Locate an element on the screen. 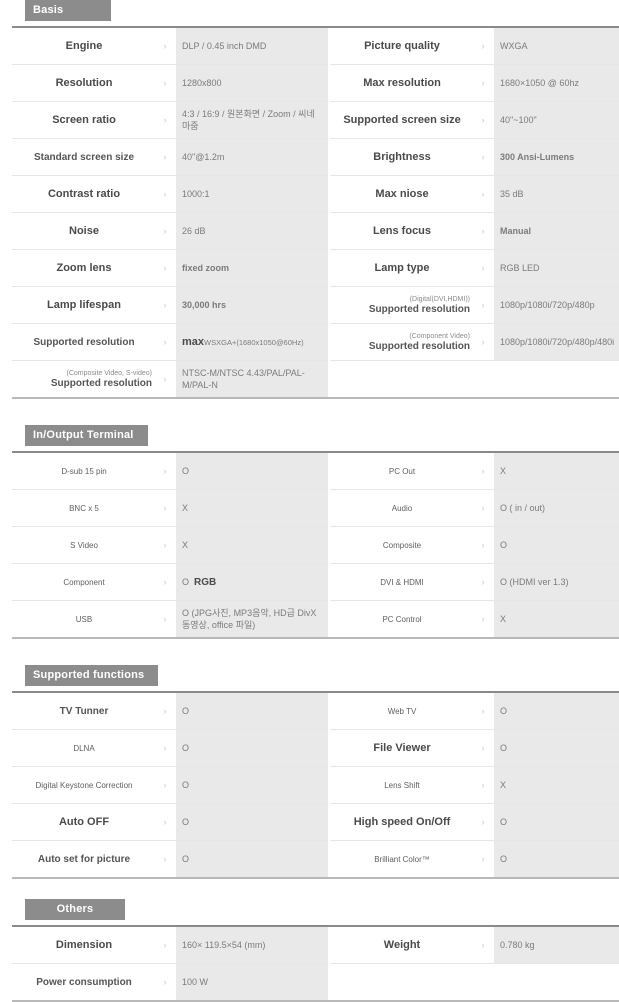 The width and height of the screenshot is (619, 1002). row-value: 1680×1050 @ 60hz is located at coordinates (556, 83).